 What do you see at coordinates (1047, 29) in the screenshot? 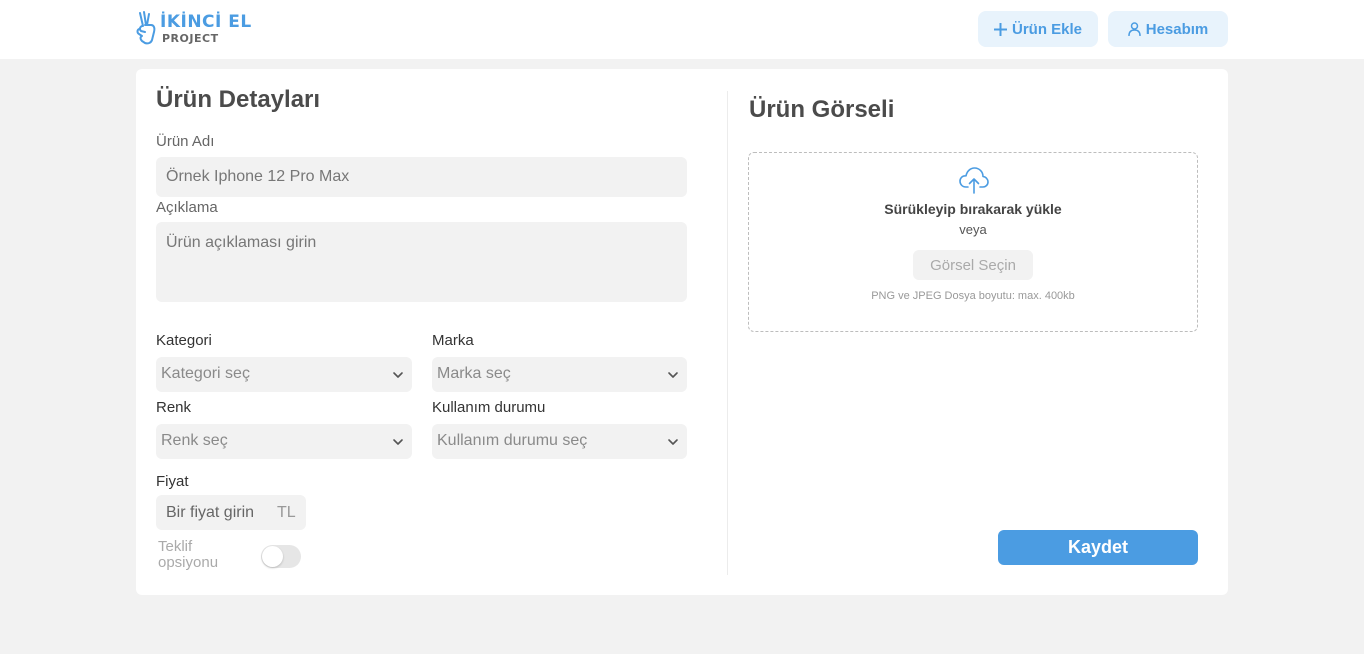
I see `add-product-label: Ürün Ekle` at bounding box center [1047, 29].